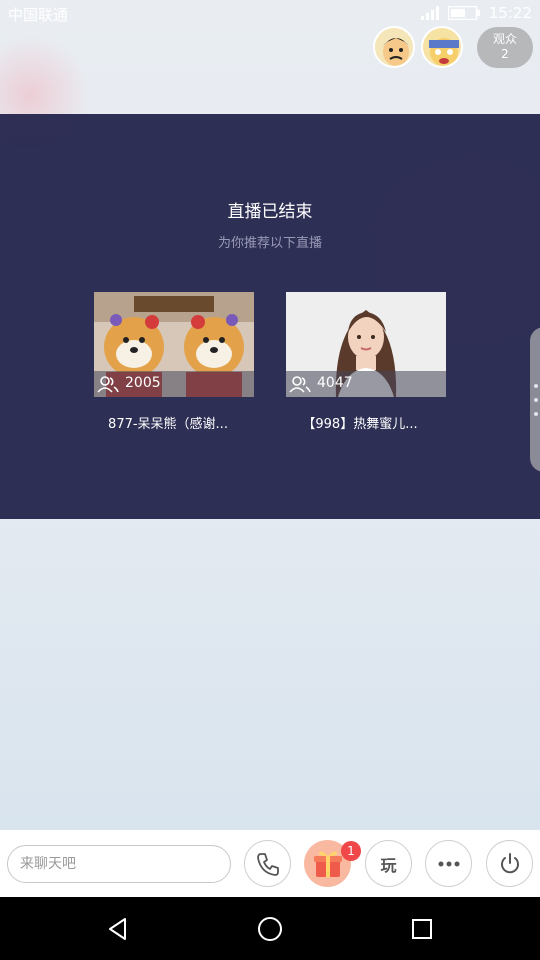 This screenshot has height=960, width=540. I want to click on recent-apps-icon, so click(422, 929).